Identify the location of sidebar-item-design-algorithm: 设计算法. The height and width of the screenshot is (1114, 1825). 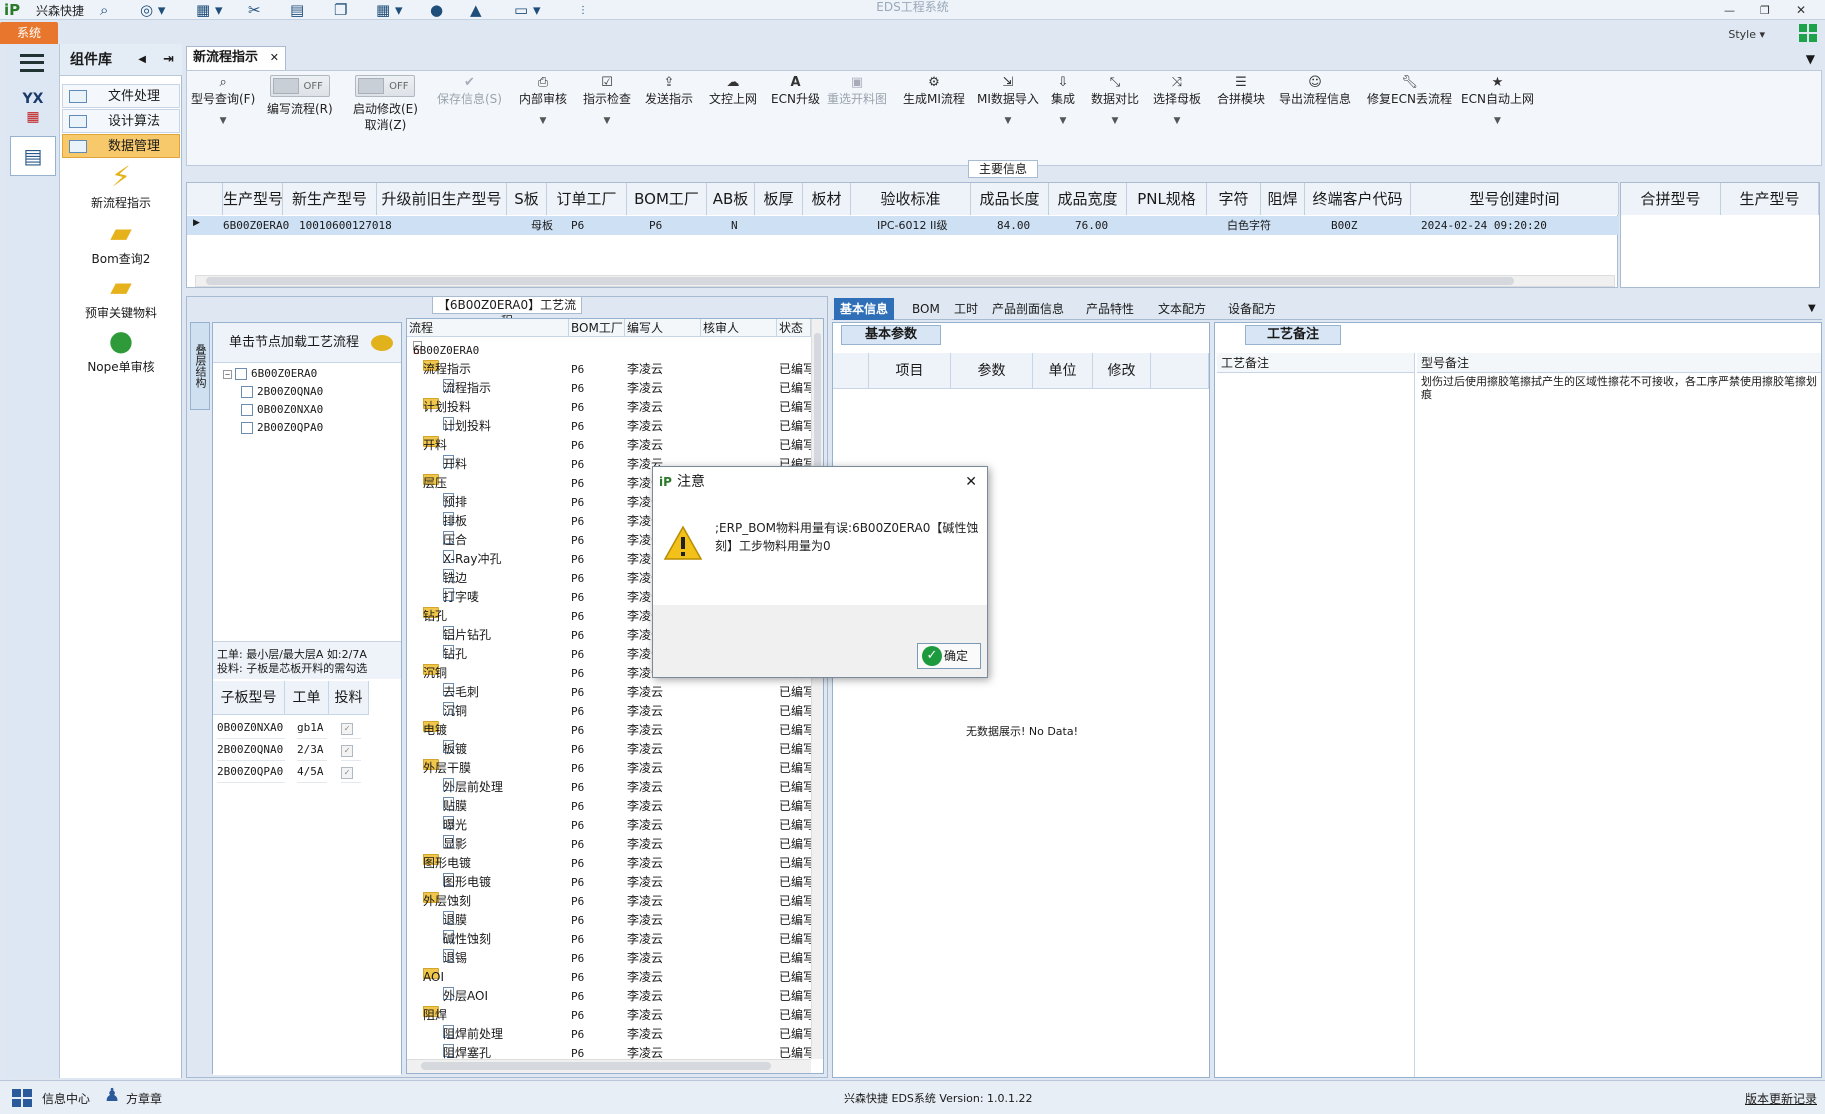
(121, 121).